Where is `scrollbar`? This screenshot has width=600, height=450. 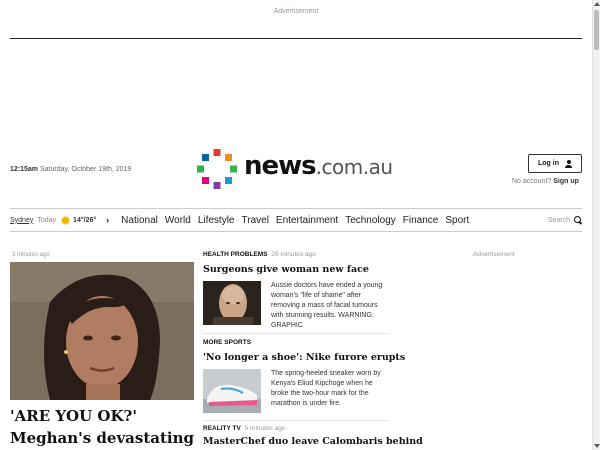
scrollbar is located at coordinates (596, 225).